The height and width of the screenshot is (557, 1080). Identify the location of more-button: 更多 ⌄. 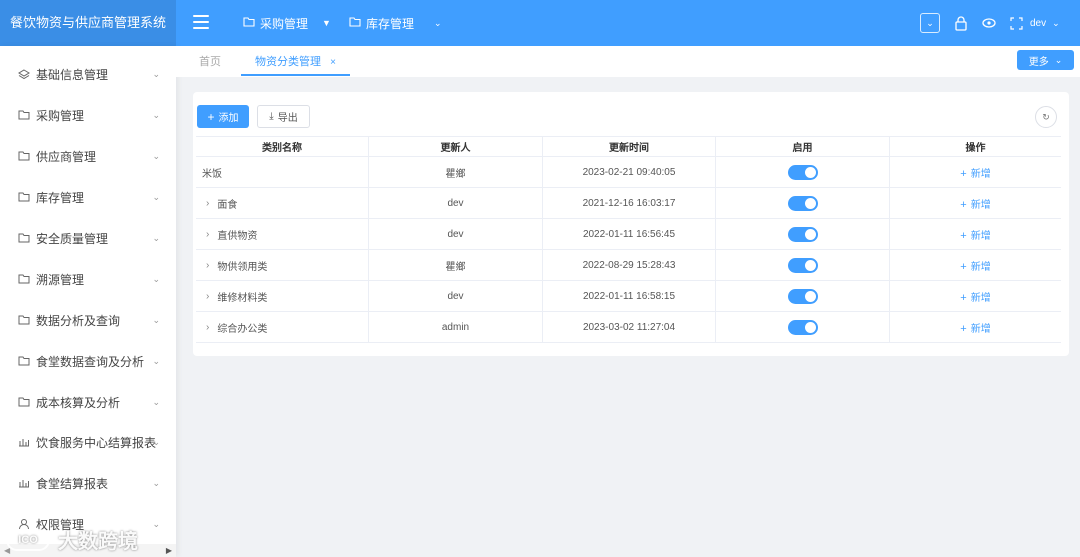
(1045, 60).